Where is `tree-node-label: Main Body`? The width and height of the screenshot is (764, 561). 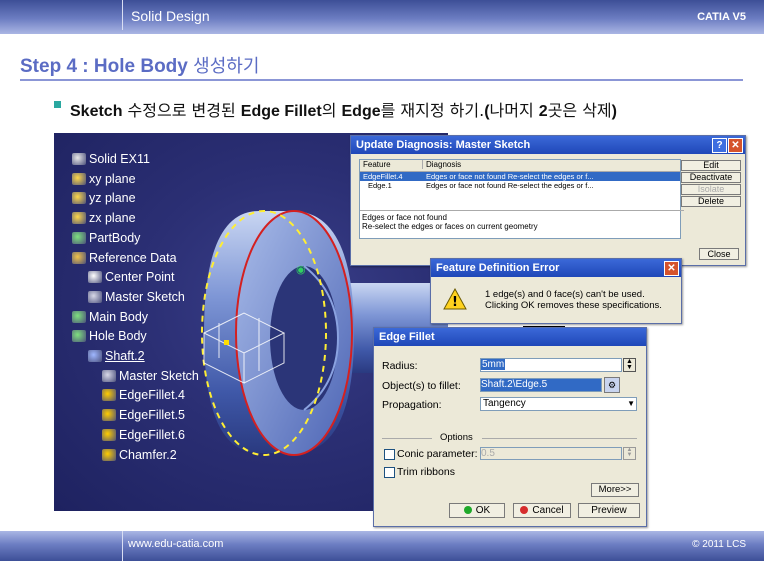 tree-node-label: Main Body is located at coordinates (119, 316).